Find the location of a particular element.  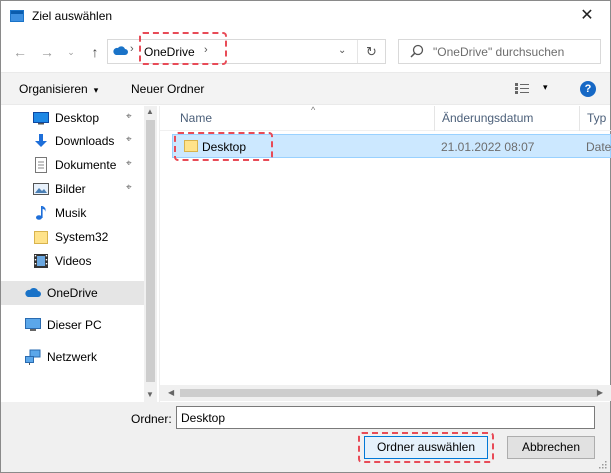

download-icon is located at coordinates (41, 140).